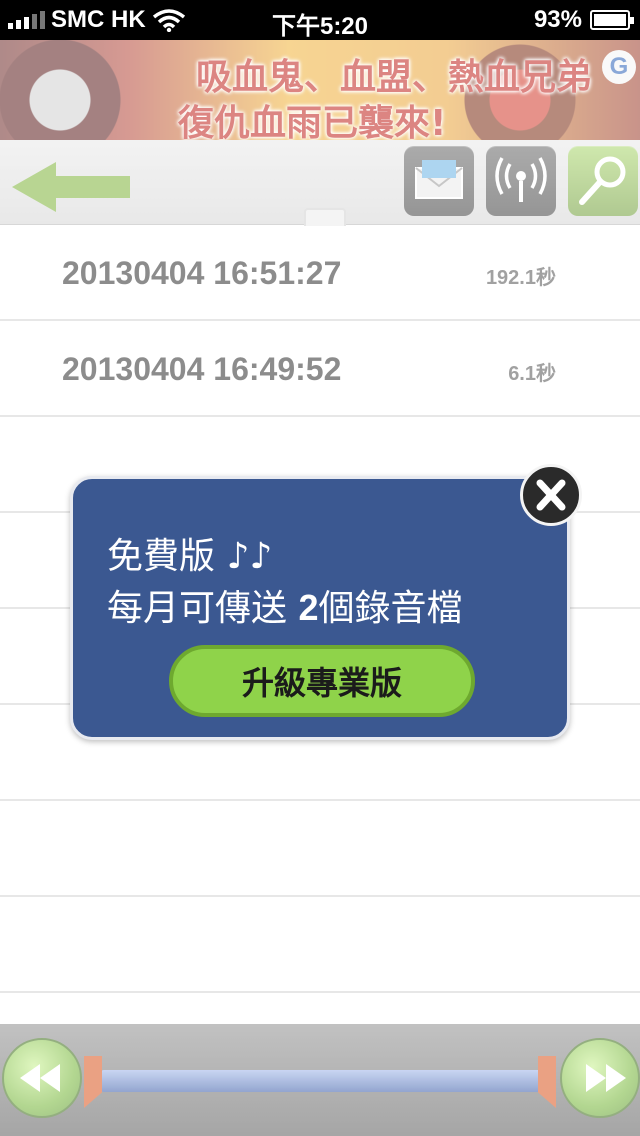  I want to click on popup-title: 免費版 ♪♪, so click(190, 556).